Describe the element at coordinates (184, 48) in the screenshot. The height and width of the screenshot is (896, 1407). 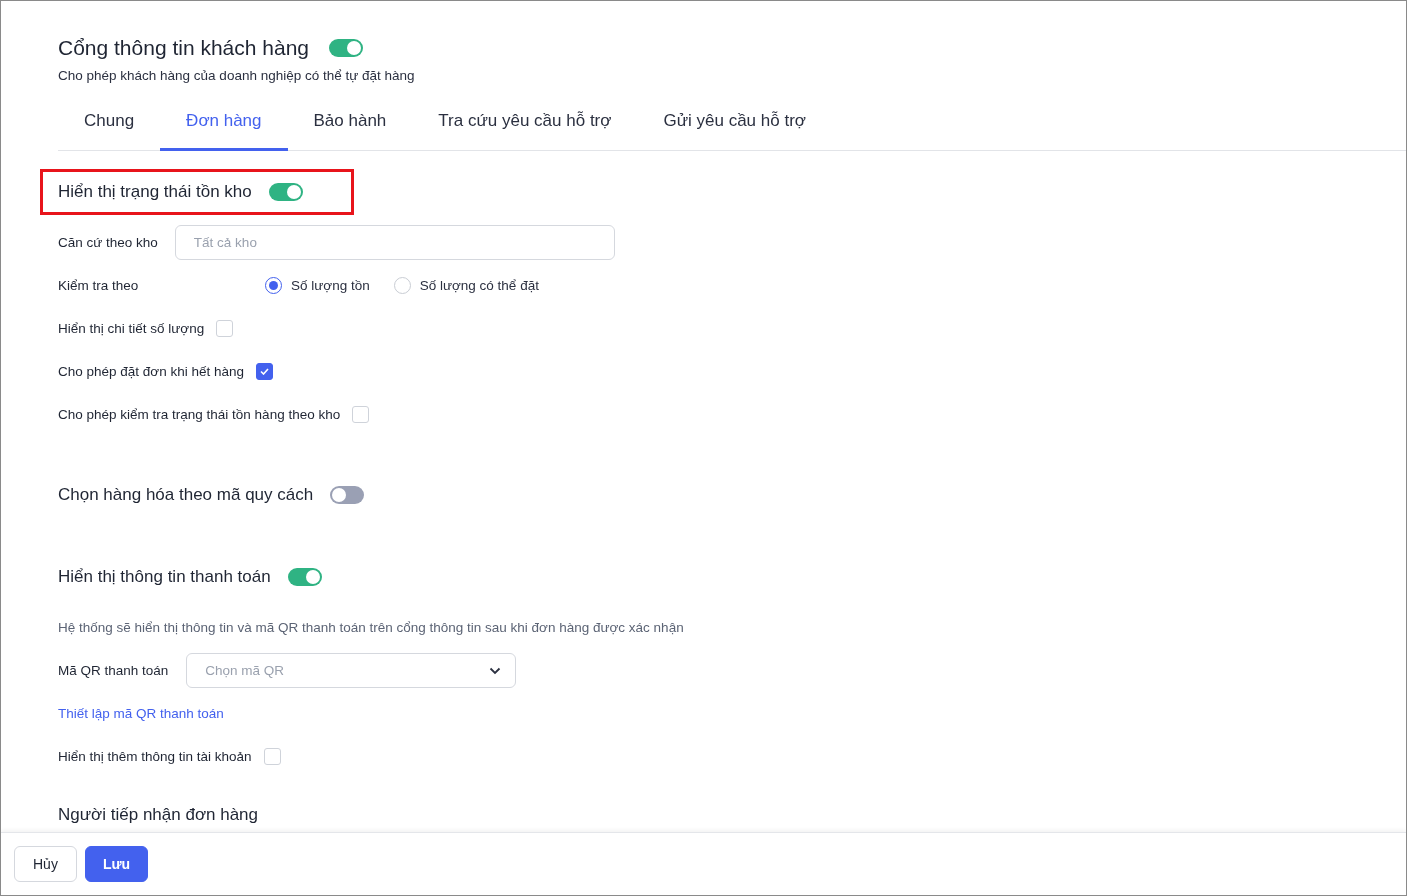
I see `page-title: Cổng thông tin khách hàng` at that location.